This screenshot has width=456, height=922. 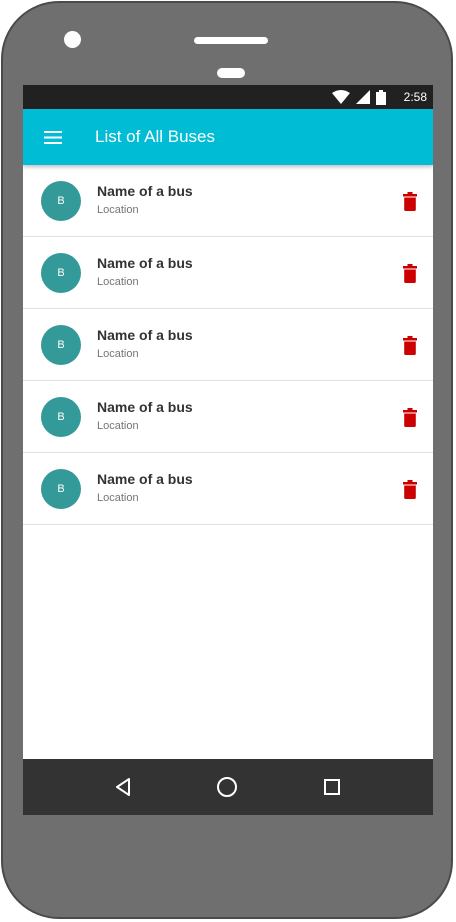 What do you see at coordinates (415, 97) in the screenshot?
I see `status-time: 2:58` at bounding box center [415, 97].